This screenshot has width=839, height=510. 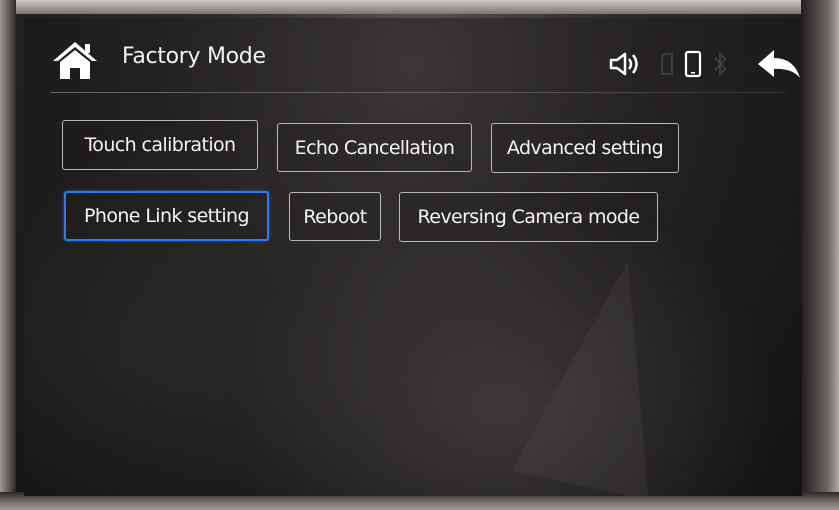 I want to click on reversing-camera-mode-button: Reversing Camera mode, so click(x=528, y=217).